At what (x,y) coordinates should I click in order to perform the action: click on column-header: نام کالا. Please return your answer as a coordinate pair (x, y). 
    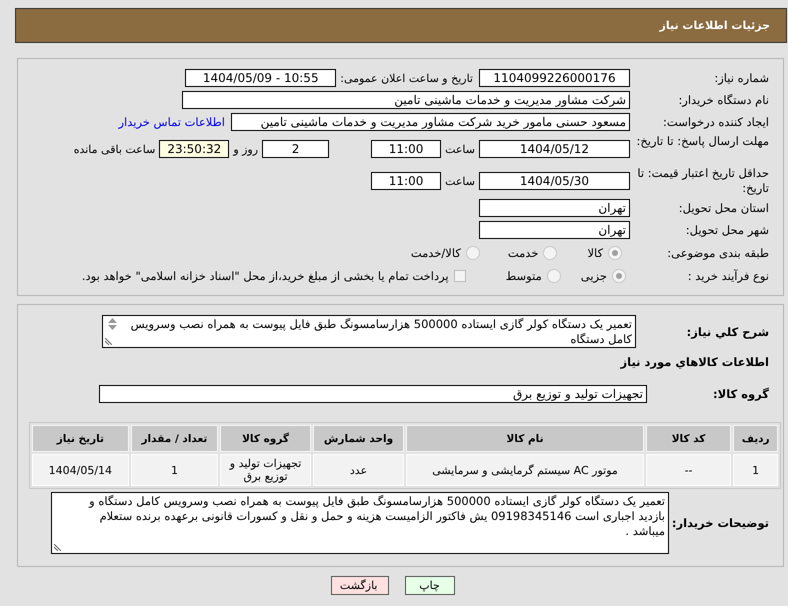
    Looking at the image, I should click on (525, 438).